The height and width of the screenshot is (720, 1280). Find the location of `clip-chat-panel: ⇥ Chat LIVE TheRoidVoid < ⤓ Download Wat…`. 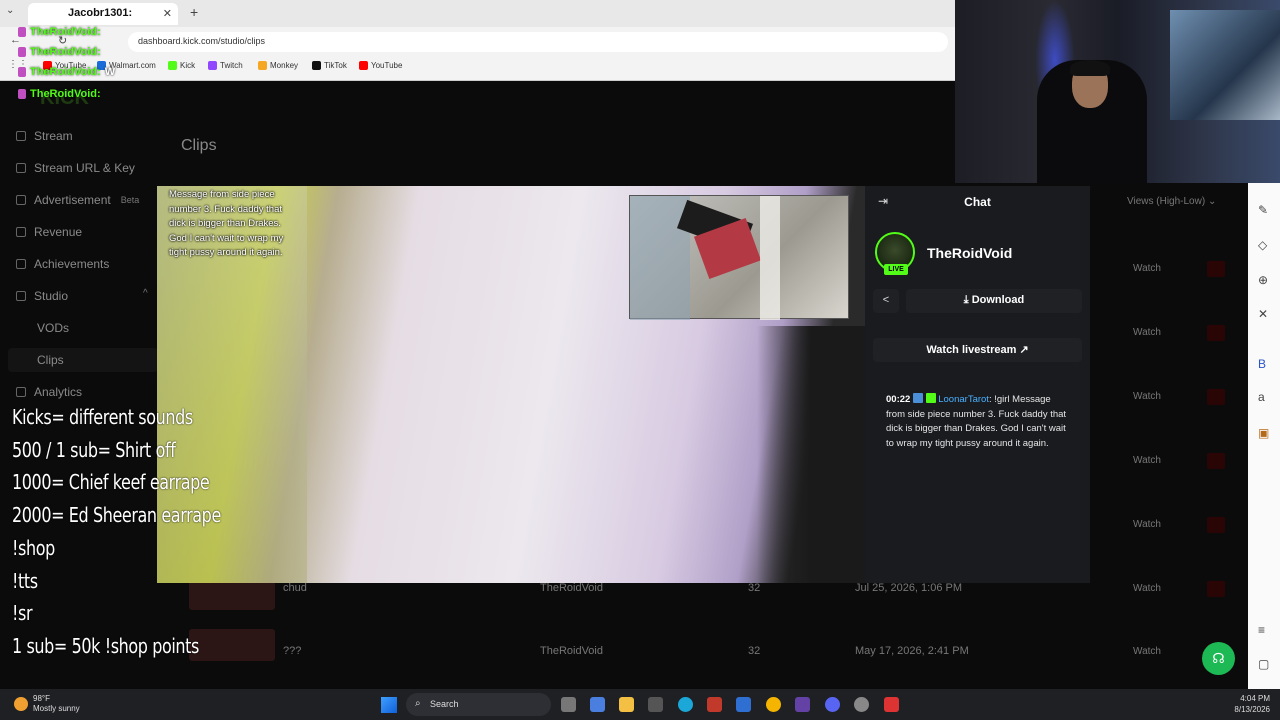

clip-chat-panel: ⇥ Chat LIVE TheRoidVoid < ⤓ Download Wat… is located at coordinates (977, 384).